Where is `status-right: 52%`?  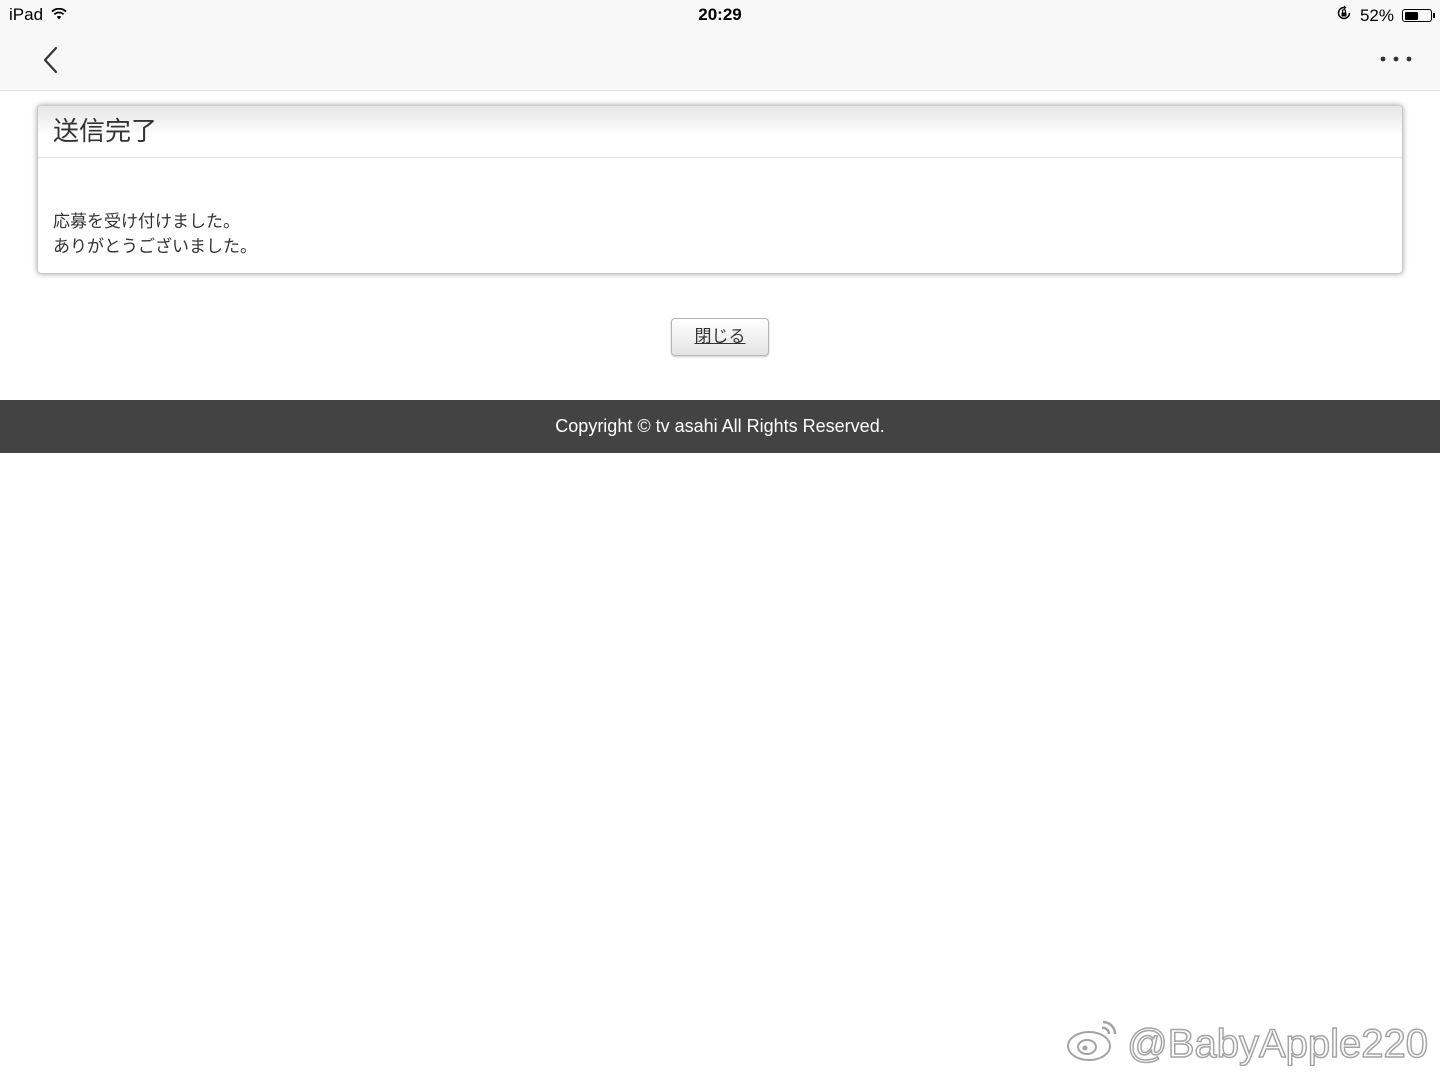 status-right: 52% is located at coordinates (1385, 15).